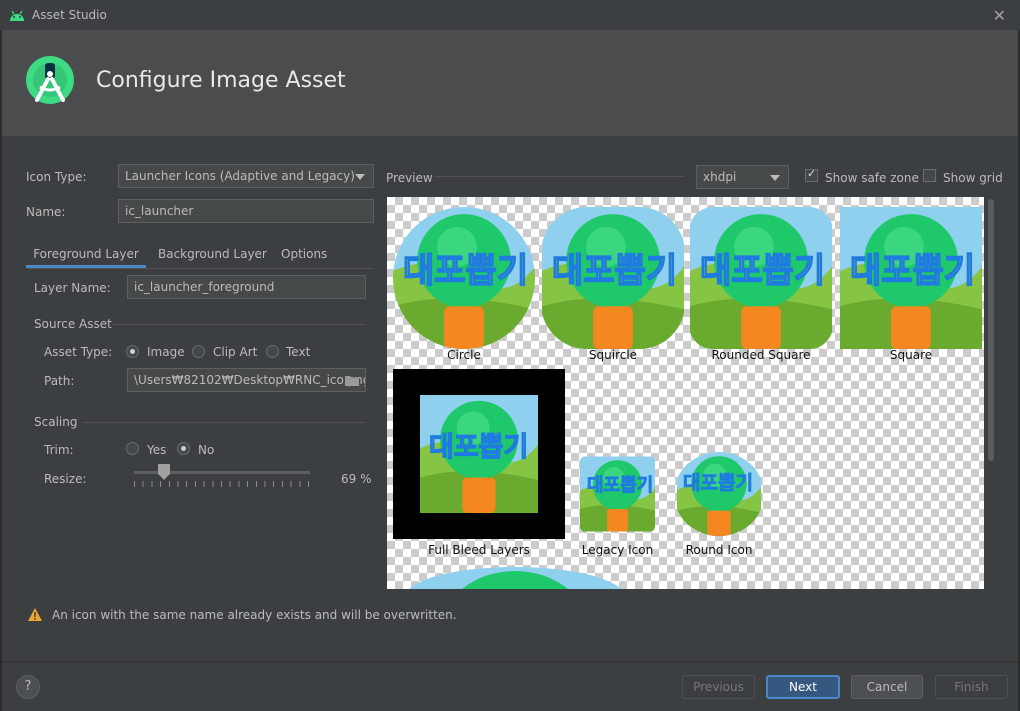  What do you see at coordinates (166, 352) in the screenshot?
I see `asset-type-image-label: Image` at bounding box center [166, 352].